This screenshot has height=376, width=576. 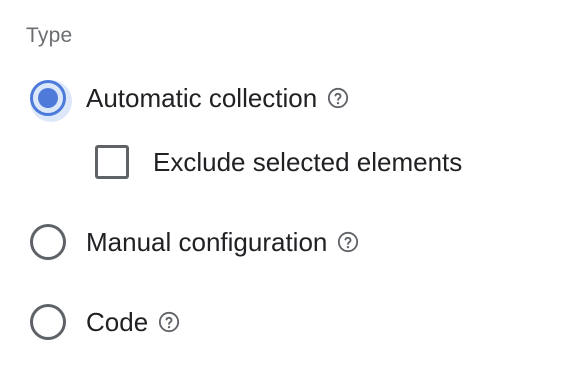 I want to click on radio-automatic-collection, so click(x=51, y=101).